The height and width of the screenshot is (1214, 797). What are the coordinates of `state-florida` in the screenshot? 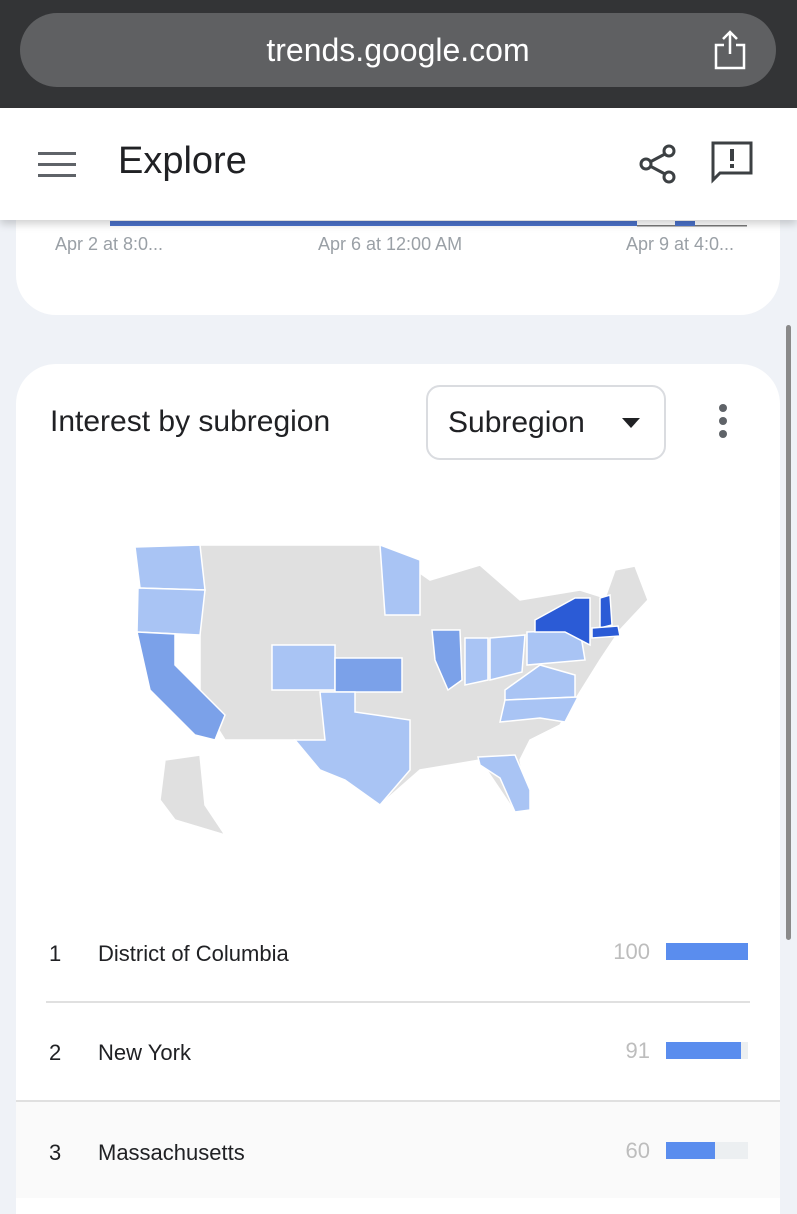 It's located at (504, 783).